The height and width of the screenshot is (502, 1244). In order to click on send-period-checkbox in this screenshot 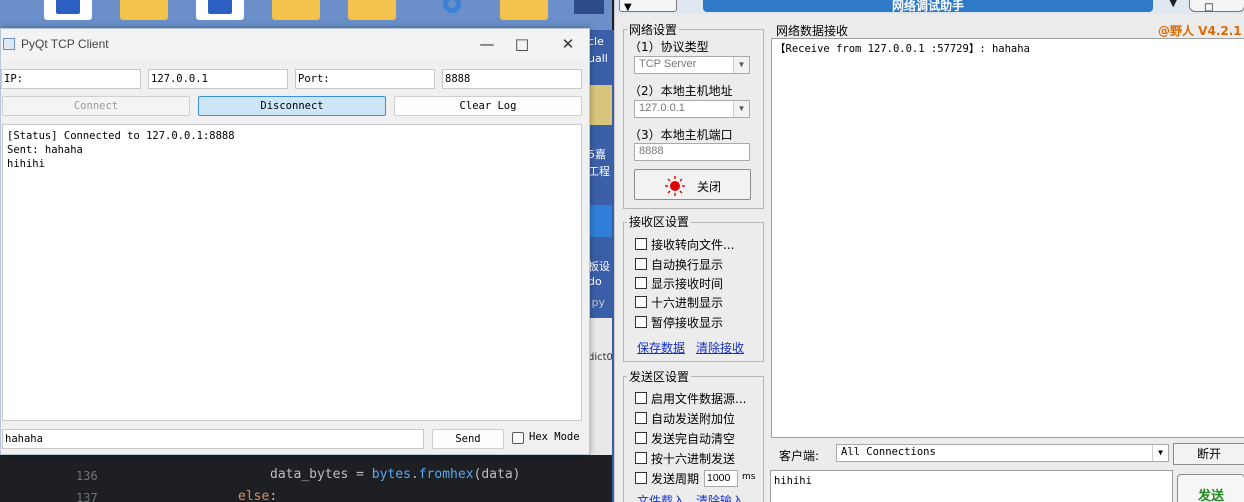, I will do `click(641, 478)`.